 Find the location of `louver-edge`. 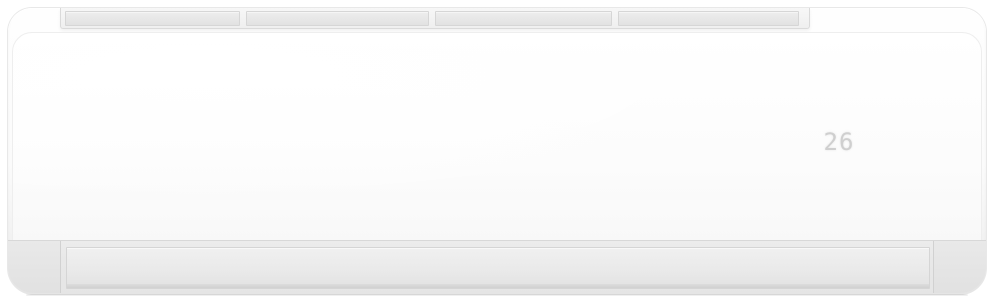

louver-edge is located at coordinates (498, 286).